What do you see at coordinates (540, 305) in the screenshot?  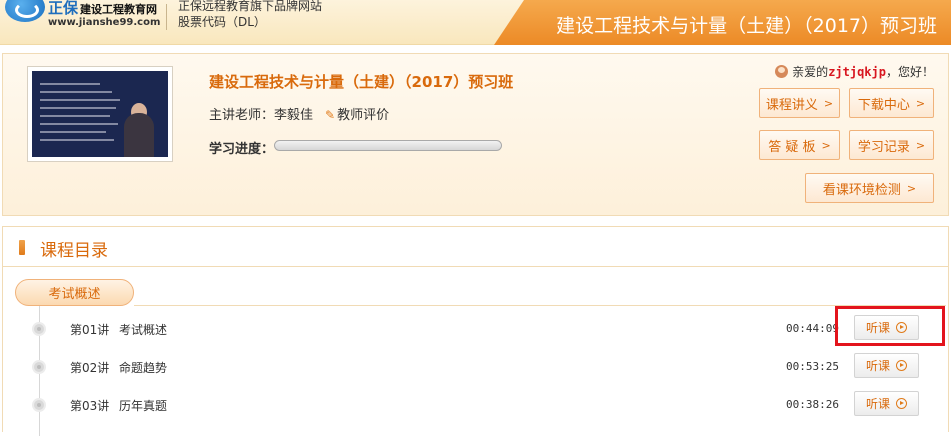 I see `chapter-divider` at bounding box center [540, 305].